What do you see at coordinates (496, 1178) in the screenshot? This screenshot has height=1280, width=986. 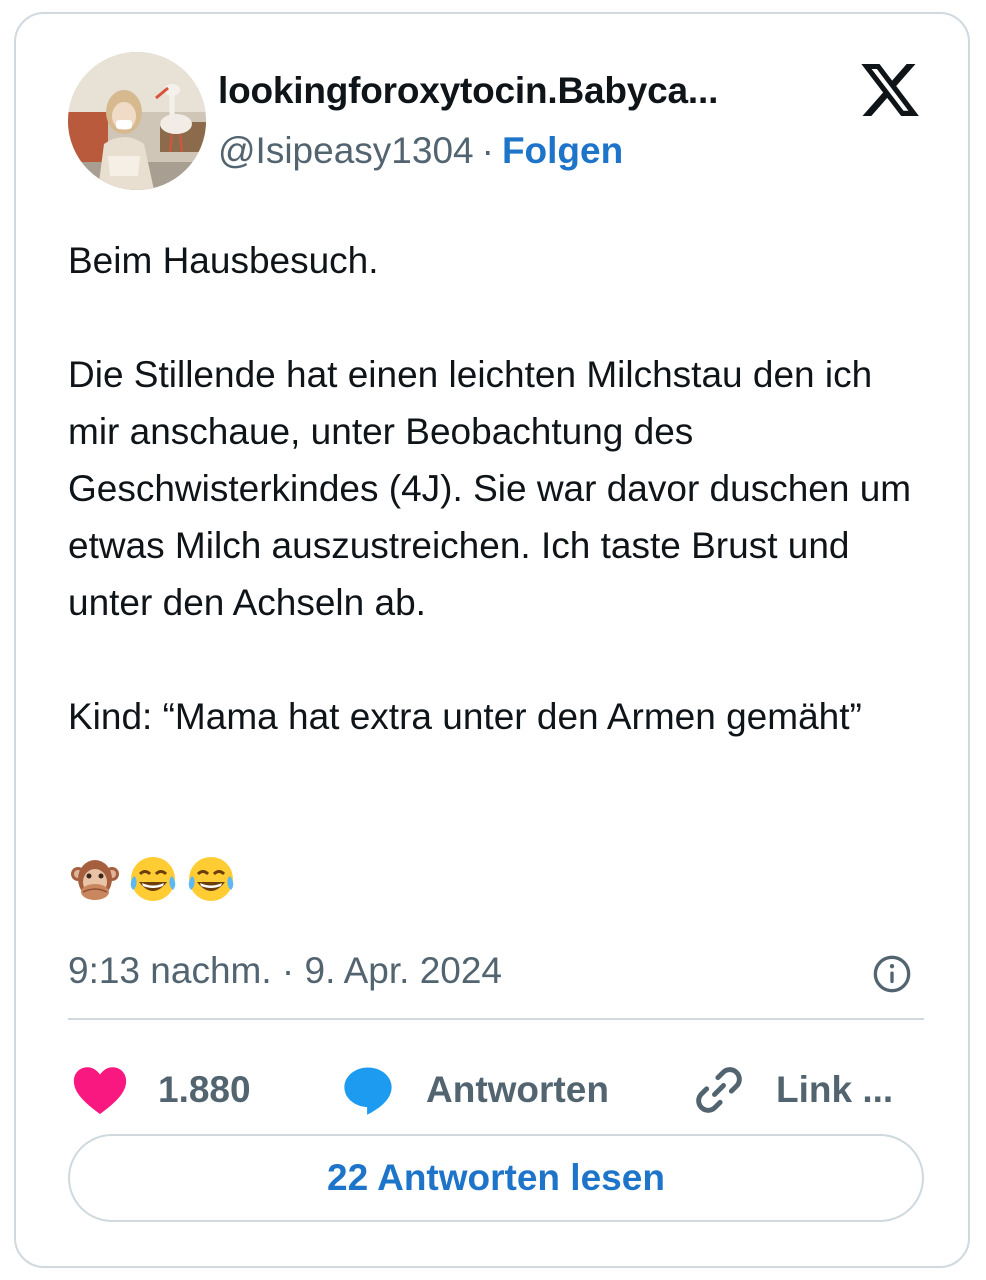 I see `read-replies-button: 22 Antworten lesen` at bounding box center [496, 1178].